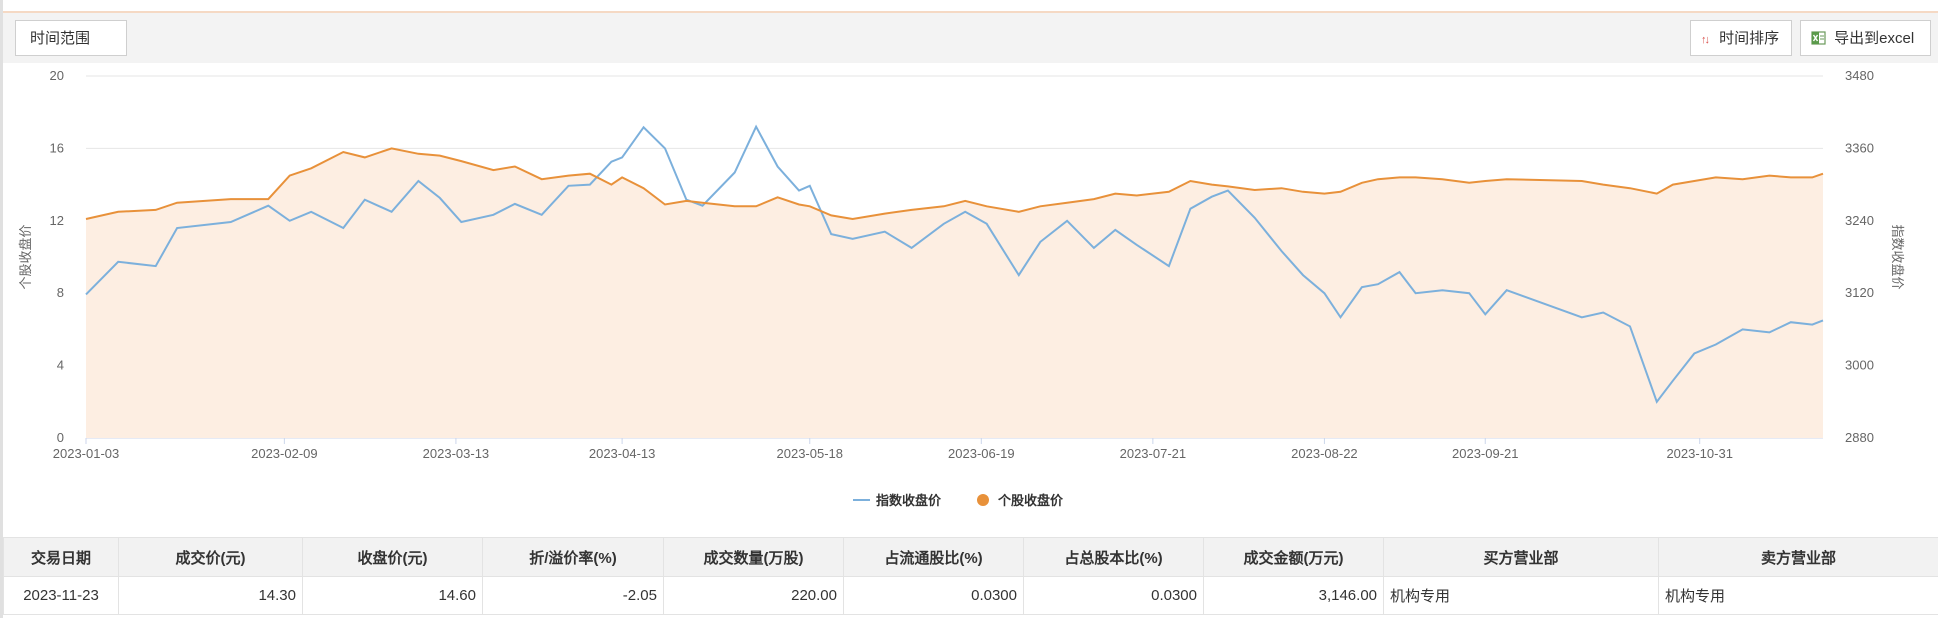 Image resolution: width=1938 pixels, height=618 pixels. What do you see at coordinates (810, 453) in the screenshot?
I see `x-tick-label: 2023-05-18` at bounding box center [810, 453].